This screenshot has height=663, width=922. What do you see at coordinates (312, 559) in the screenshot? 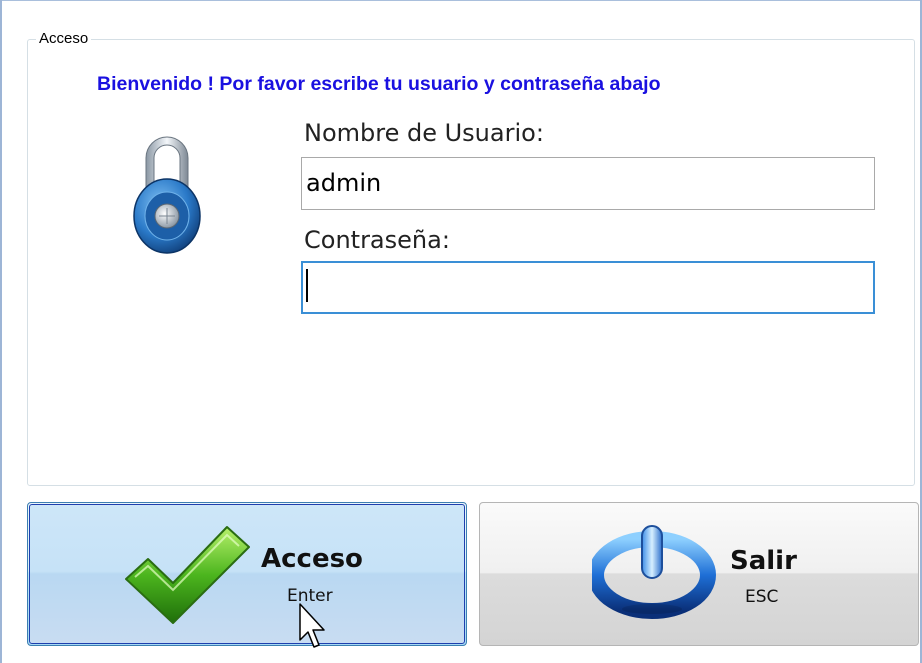
I see `login-button-title: Acceso` at bounding box center [312, 559].